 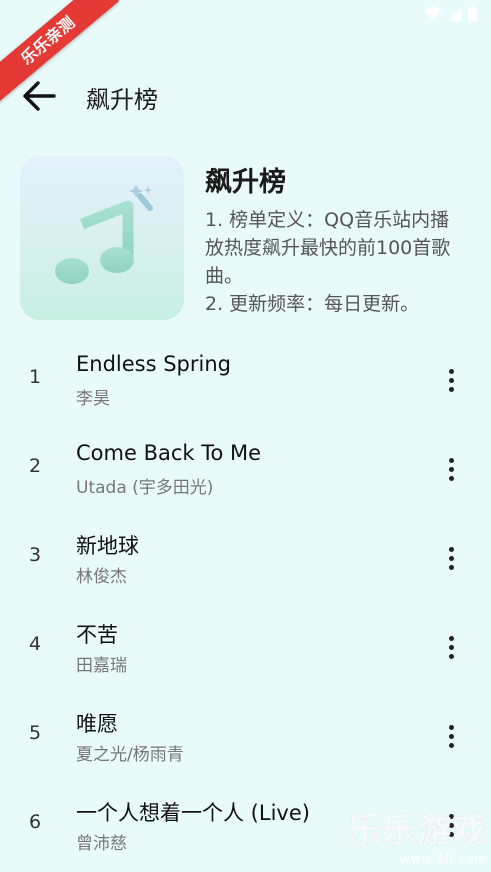 I want to click on song-rank: 1, so click(x=35, y=377).